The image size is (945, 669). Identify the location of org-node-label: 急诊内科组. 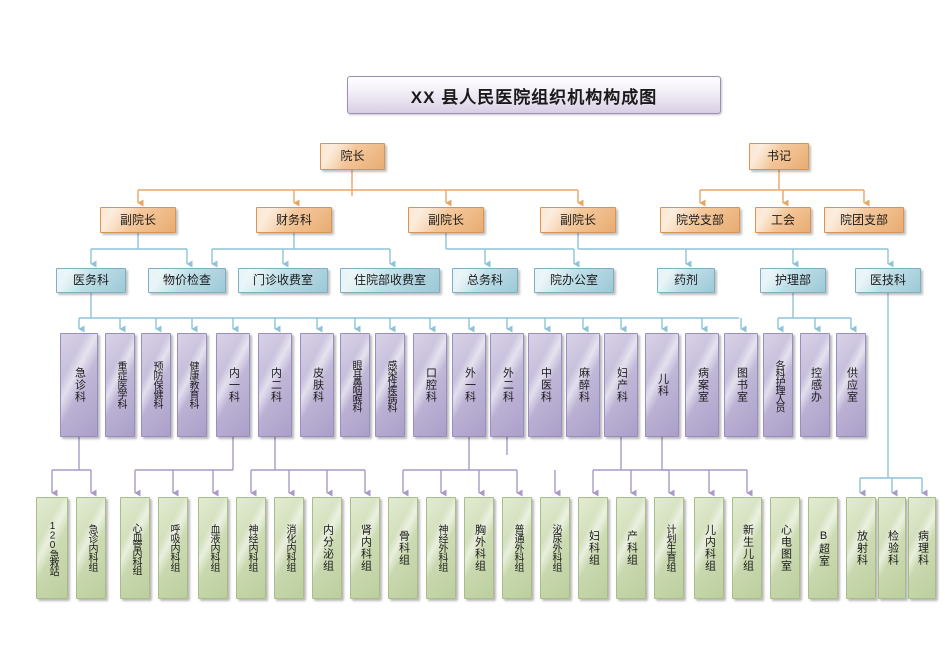
(91, 548).